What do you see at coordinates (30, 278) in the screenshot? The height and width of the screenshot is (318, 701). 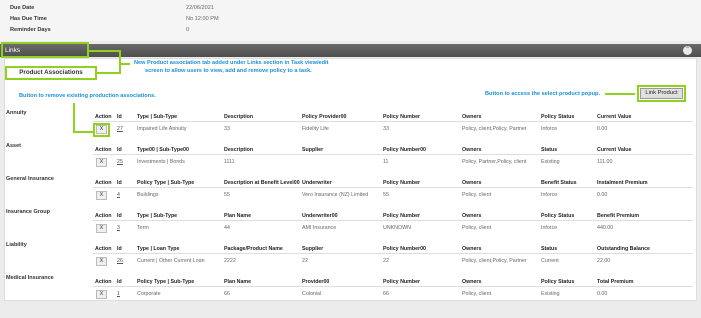 I see `category-medical-insurance: Medical Insurance` at bounding box center [30, 278].